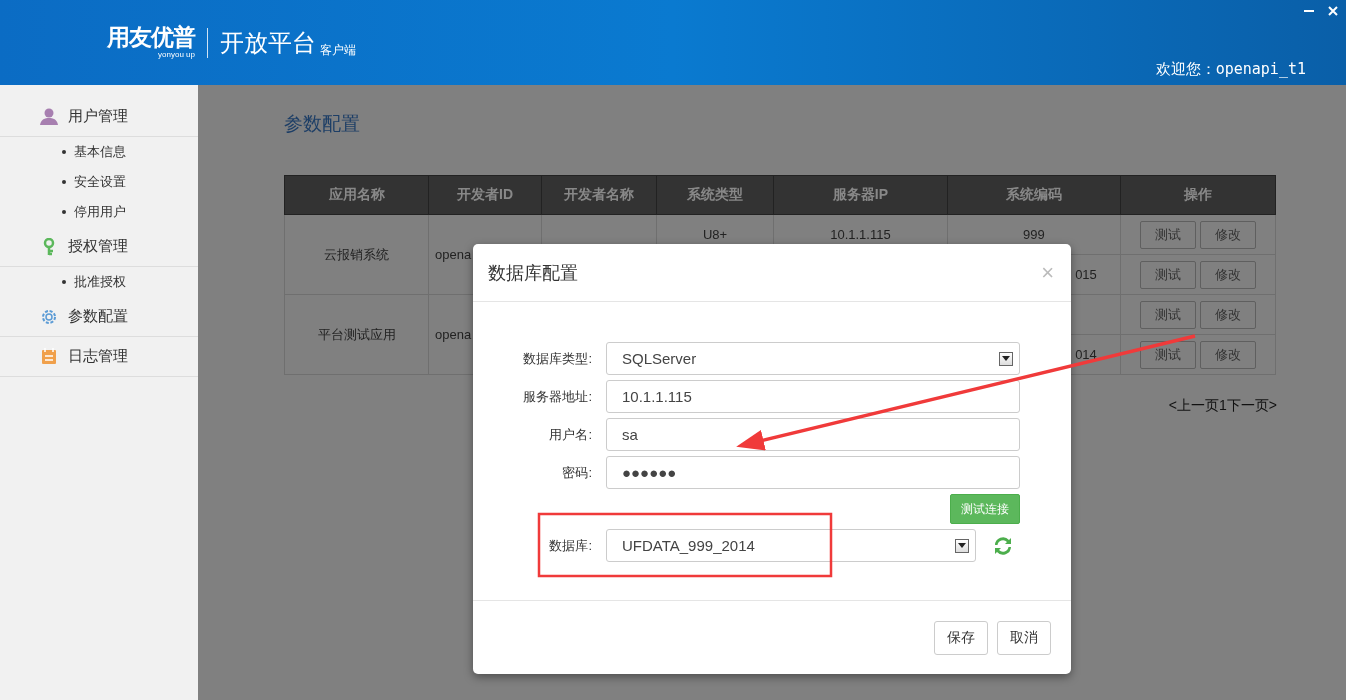 The image size is (1346, 700). I want to click on dialog-title: 数据库配置, so click(533, 273).